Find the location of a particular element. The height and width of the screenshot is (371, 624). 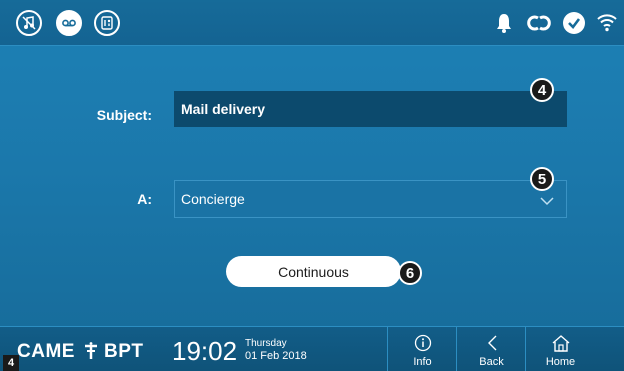

back-label: Back is located at coordinates (491, 362).